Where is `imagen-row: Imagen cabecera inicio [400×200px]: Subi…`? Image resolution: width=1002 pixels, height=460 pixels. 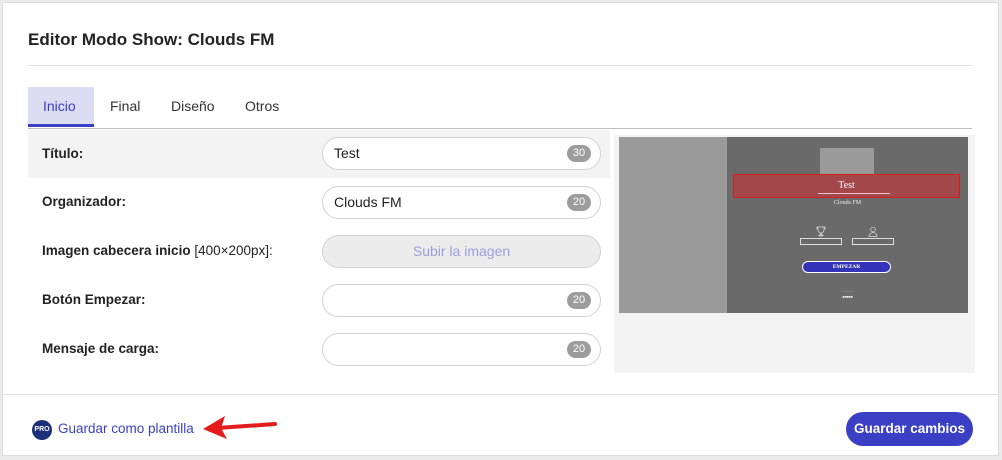
imagen-row: Imagen cabecera inicio [400×200px]: Subi… is located at coordinates (319, 251).